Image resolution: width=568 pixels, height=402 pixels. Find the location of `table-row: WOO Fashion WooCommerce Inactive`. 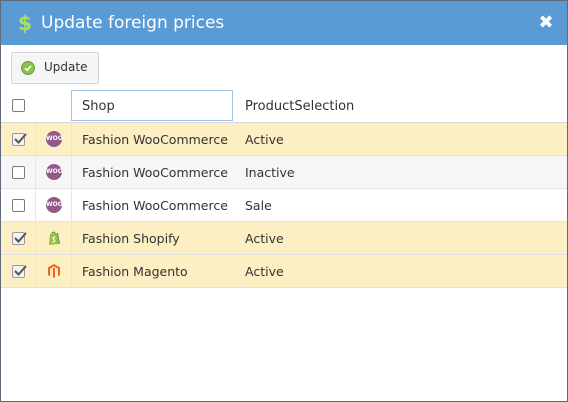

table-row: WOO Fashion WooCommerce Inactive is located at coordinates (284, 172).